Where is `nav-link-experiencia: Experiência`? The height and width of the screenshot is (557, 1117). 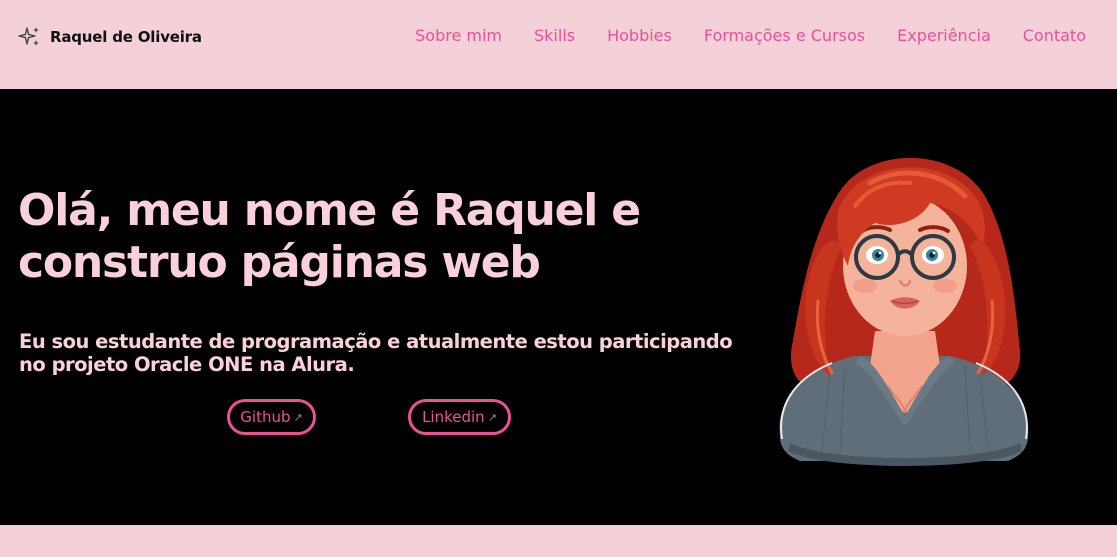
nav-link-experiencia: Experiência is located at coordinates (944, 35).